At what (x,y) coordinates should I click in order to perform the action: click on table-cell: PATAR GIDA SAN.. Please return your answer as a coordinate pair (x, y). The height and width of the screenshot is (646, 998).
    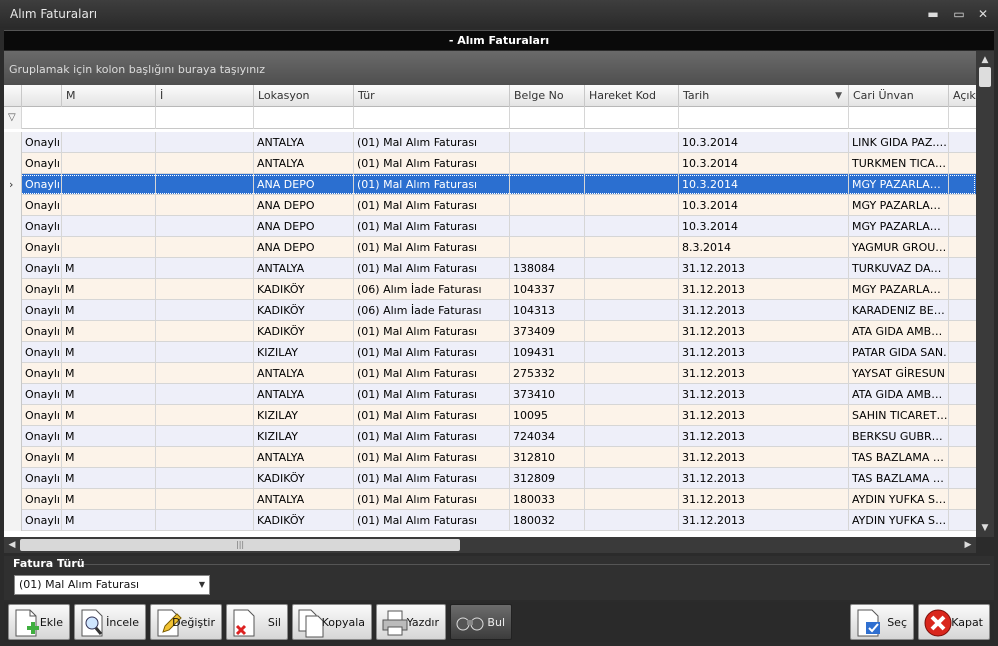
    Looking at the image, I should click on (899, 352).